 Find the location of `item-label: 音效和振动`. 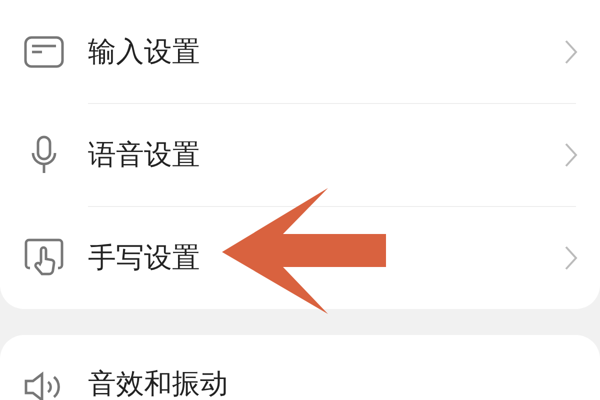

item-label: 音效和振动 is located at coordinates (344, 382).